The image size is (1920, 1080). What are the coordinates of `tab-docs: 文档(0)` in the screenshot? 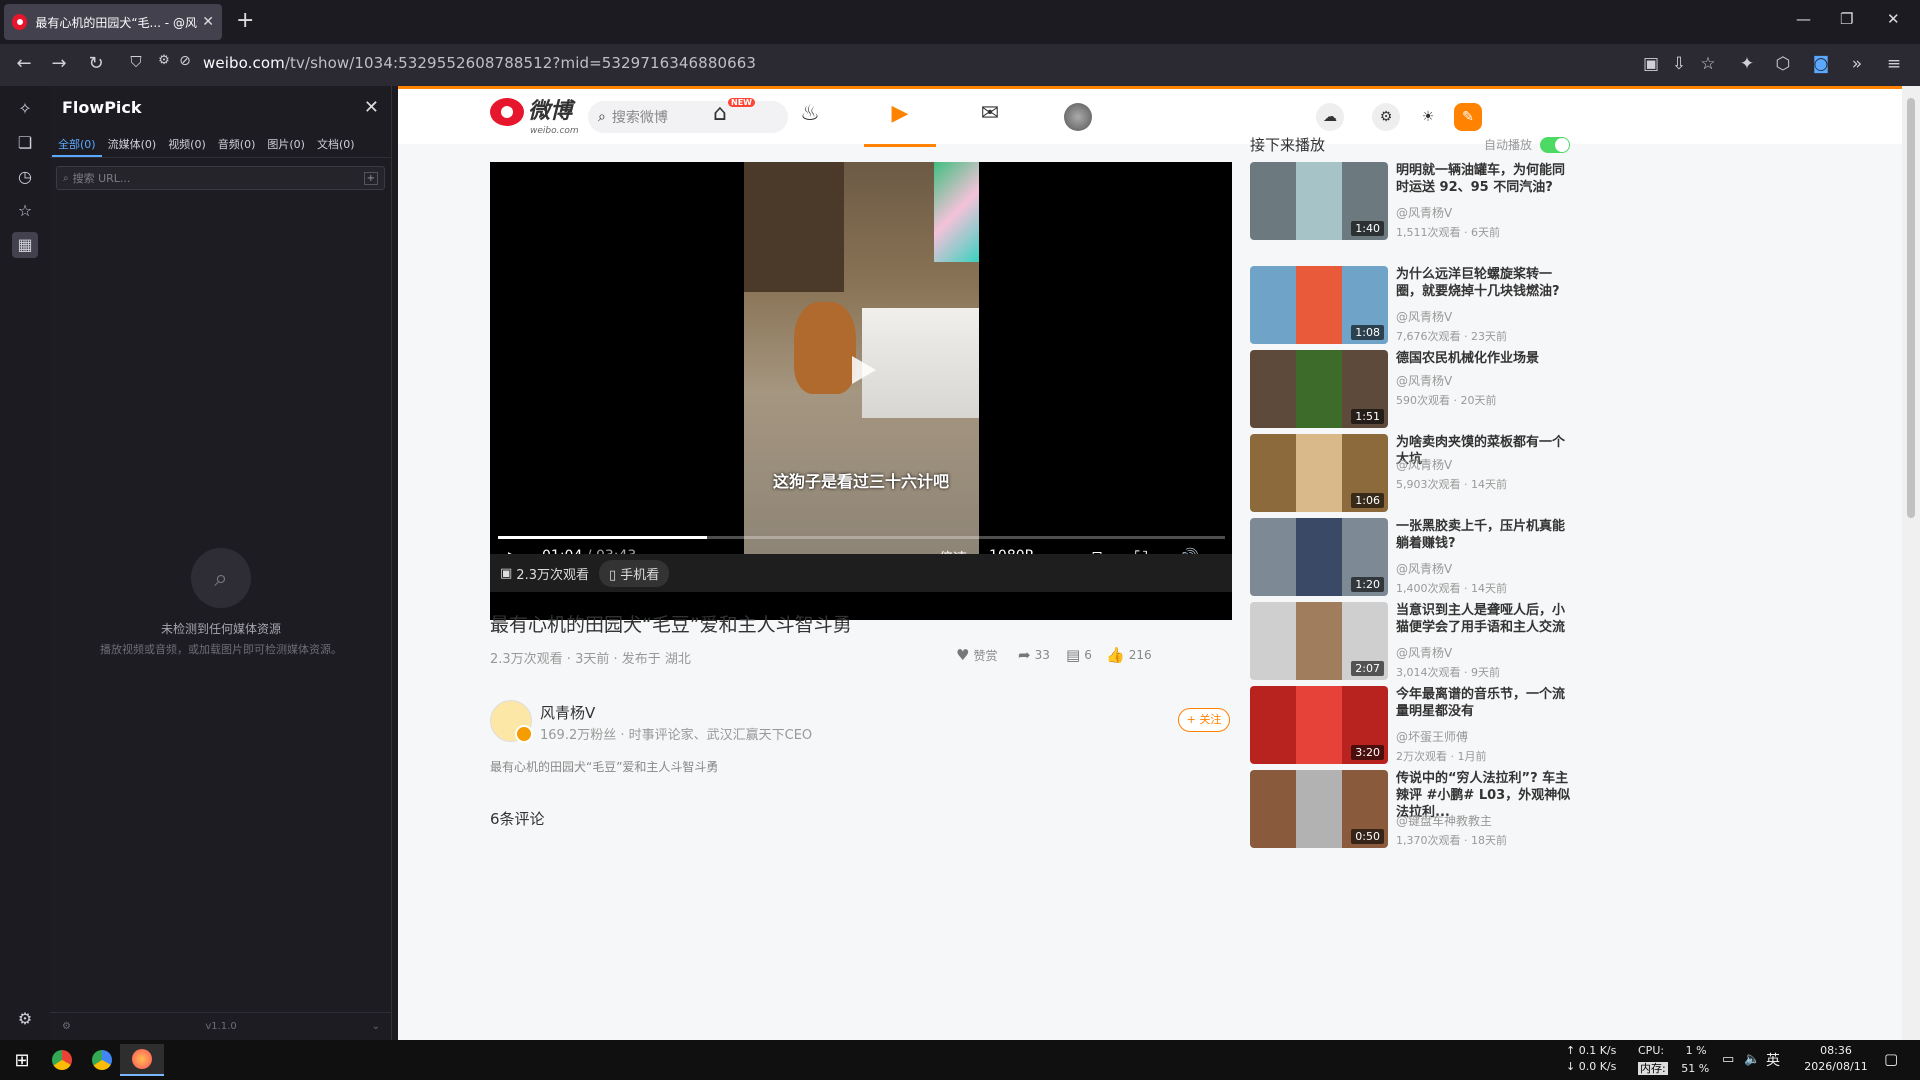 It's located at (336, 142).